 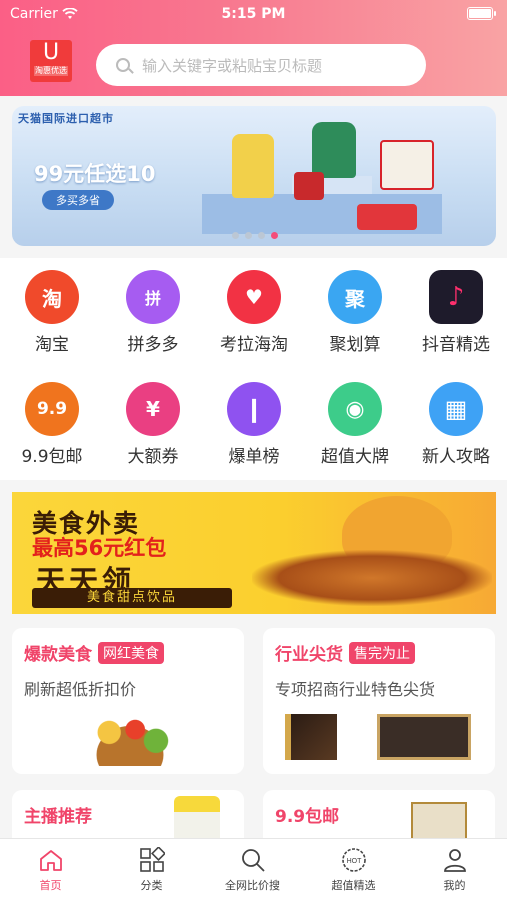 I want to click on search-input: 输入关键字或粘贴宝贝标题, so click(x=261, y=65).